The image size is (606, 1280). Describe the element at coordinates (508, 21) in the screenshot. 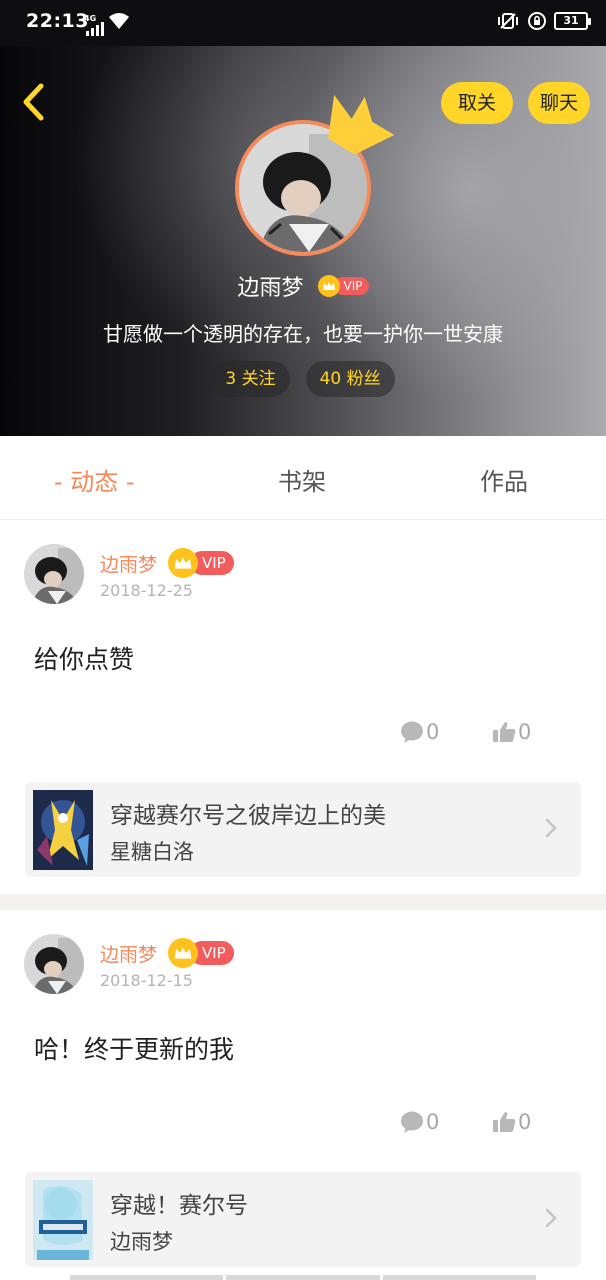

I see `vibrate-icon` at that location.